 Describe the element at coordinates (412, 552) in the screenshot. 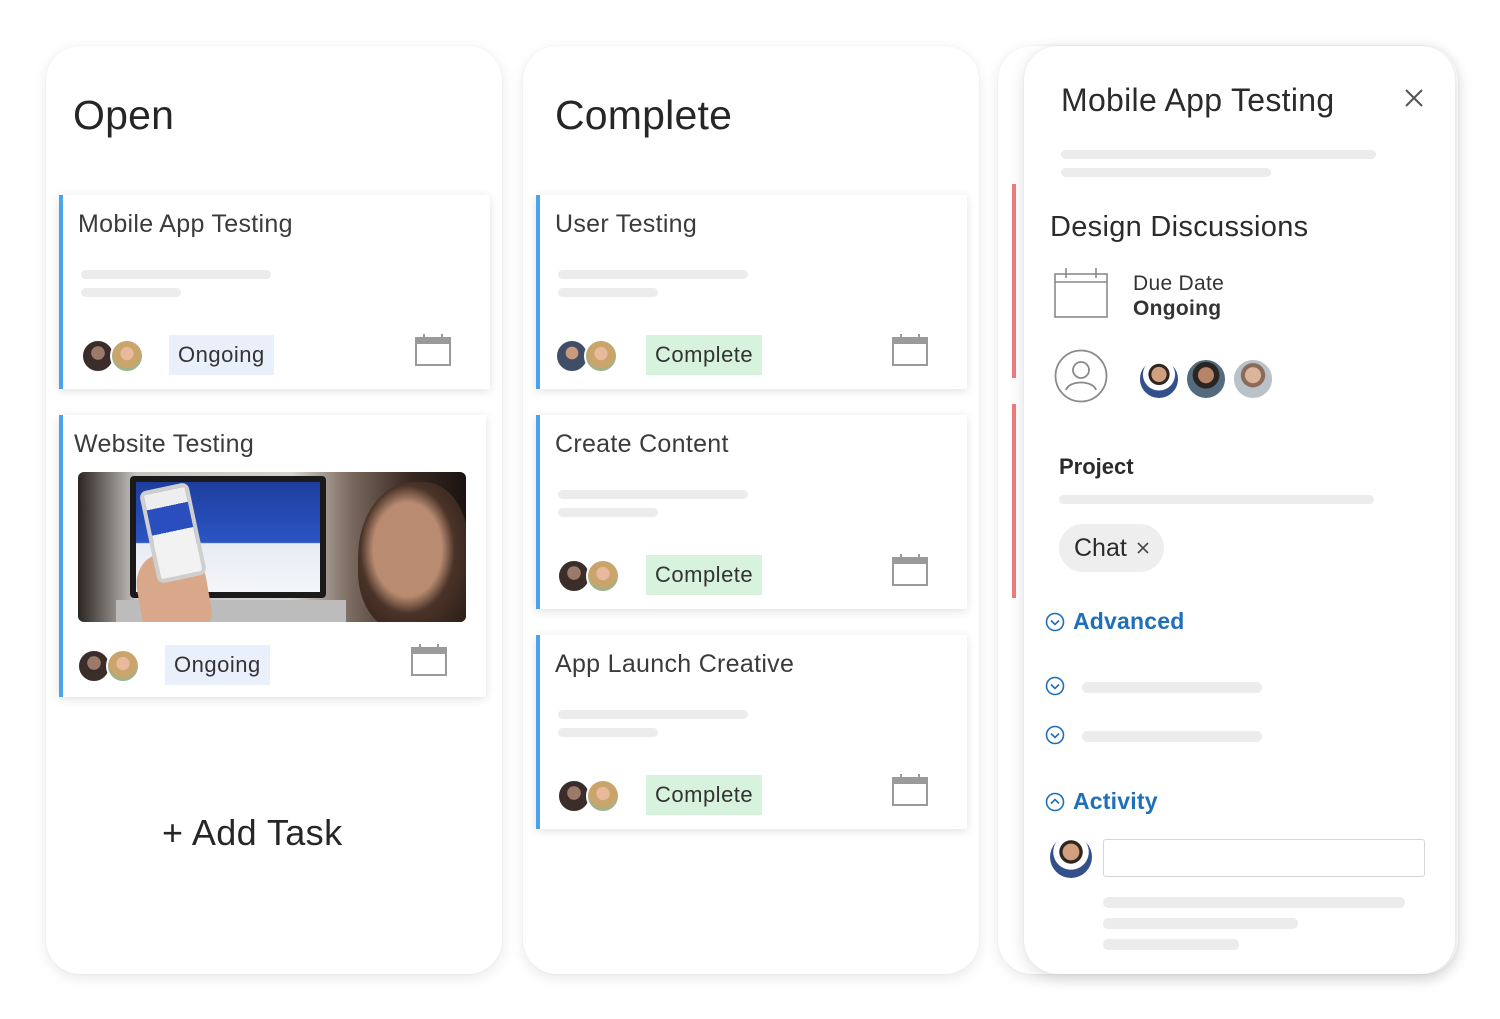

I see `person-head` at that location.